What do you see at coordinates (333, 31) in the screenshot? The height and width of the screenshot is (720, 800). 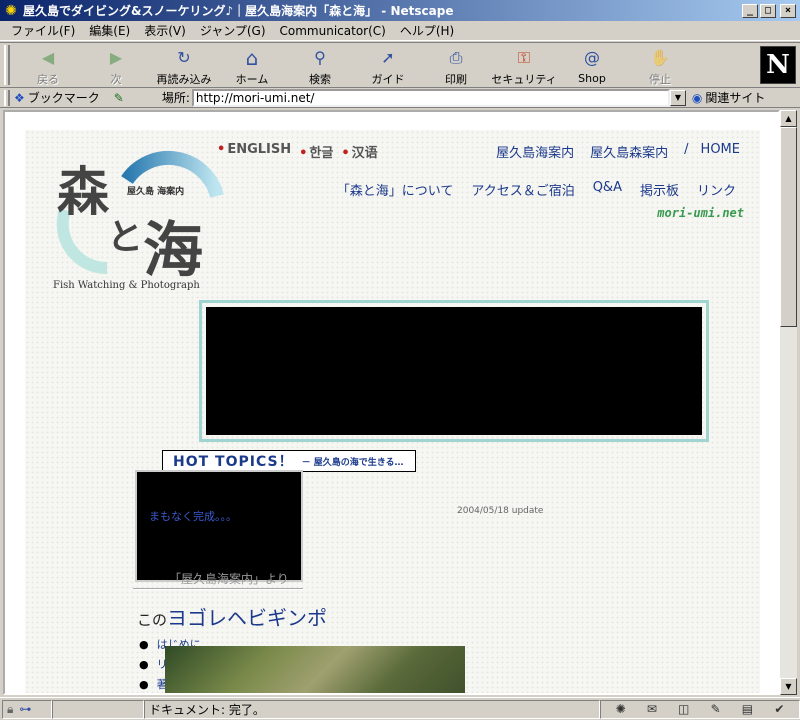 I see `menu-communicator: Communicator(C)` at bounding box center [333, 31].